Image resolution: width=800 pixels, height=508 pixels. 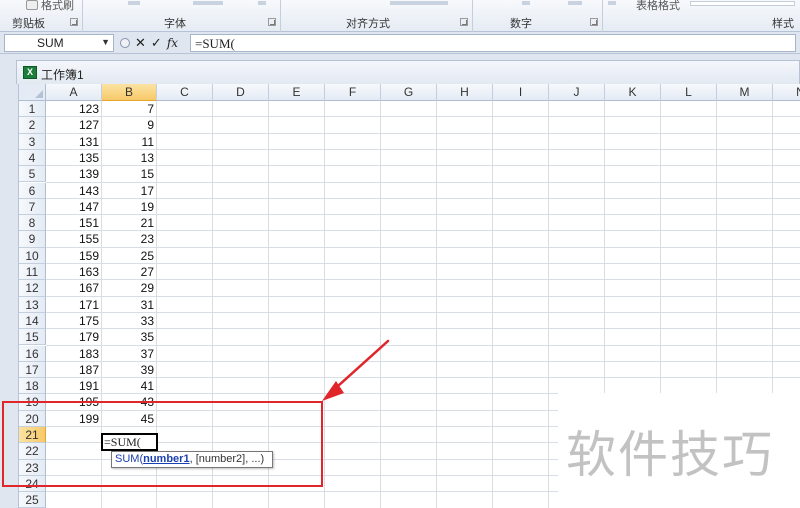 What do you see at coordinates (129, 92) in the screenshot?
I see `column-header-b: B` at bounding box center [129, 92].